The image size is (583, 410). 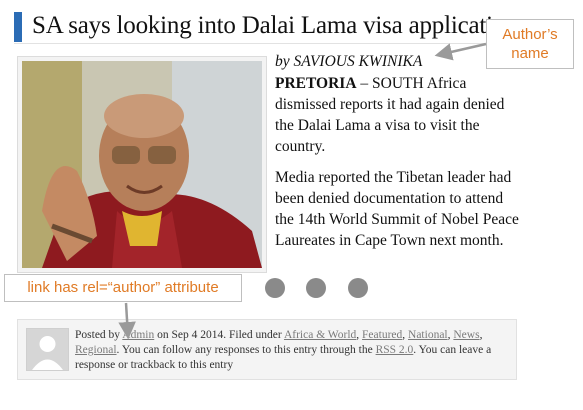 I want to click on dateline-dash: –, so click(x=364, y=83).